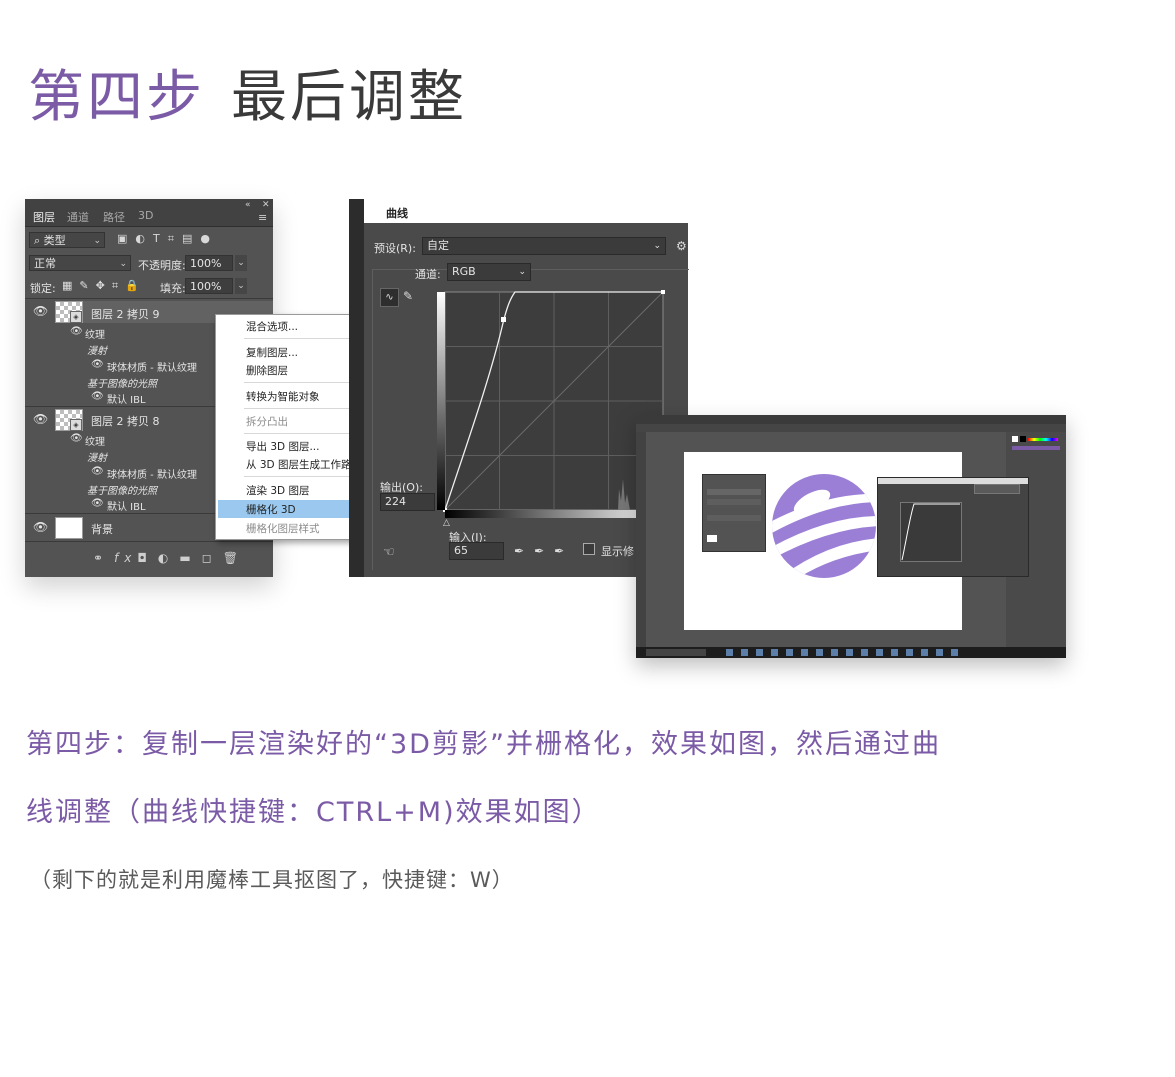 The image size is (1175, 1077). Describe the element at coordinates (125, 558) in the screenshot. I see `fx-icon: fx` at that location.